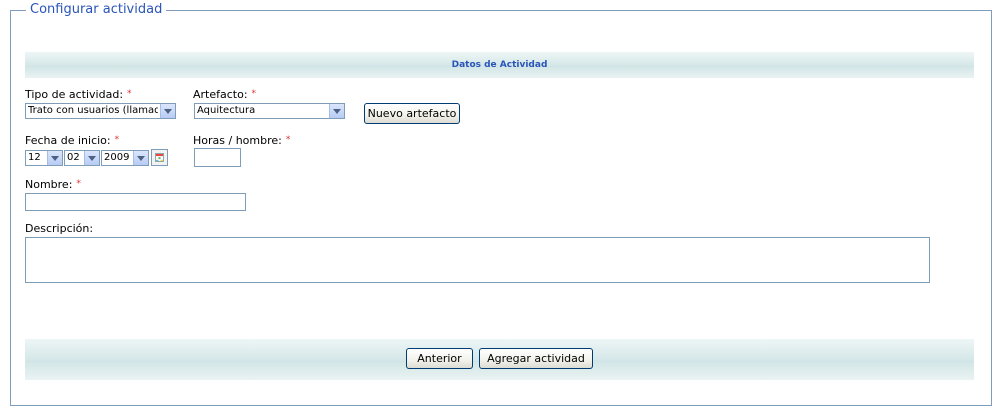 Image resolution: width=999 pixels, height=410 pixels. What do you see at coordinates (159, 157) in the screenshot?
I see `calendar-icon` at bounding box center [159, 157].